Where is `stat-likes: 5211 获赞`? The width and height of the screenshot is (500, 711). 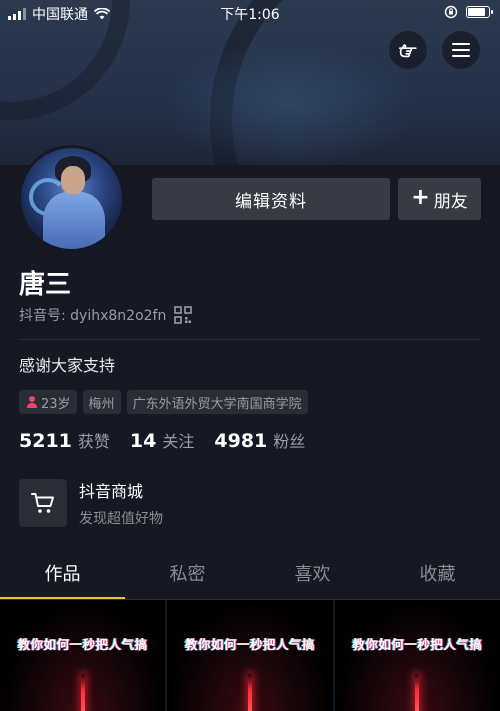
stat-likes: 5211 获赞 is located at coordinates (64, 440).